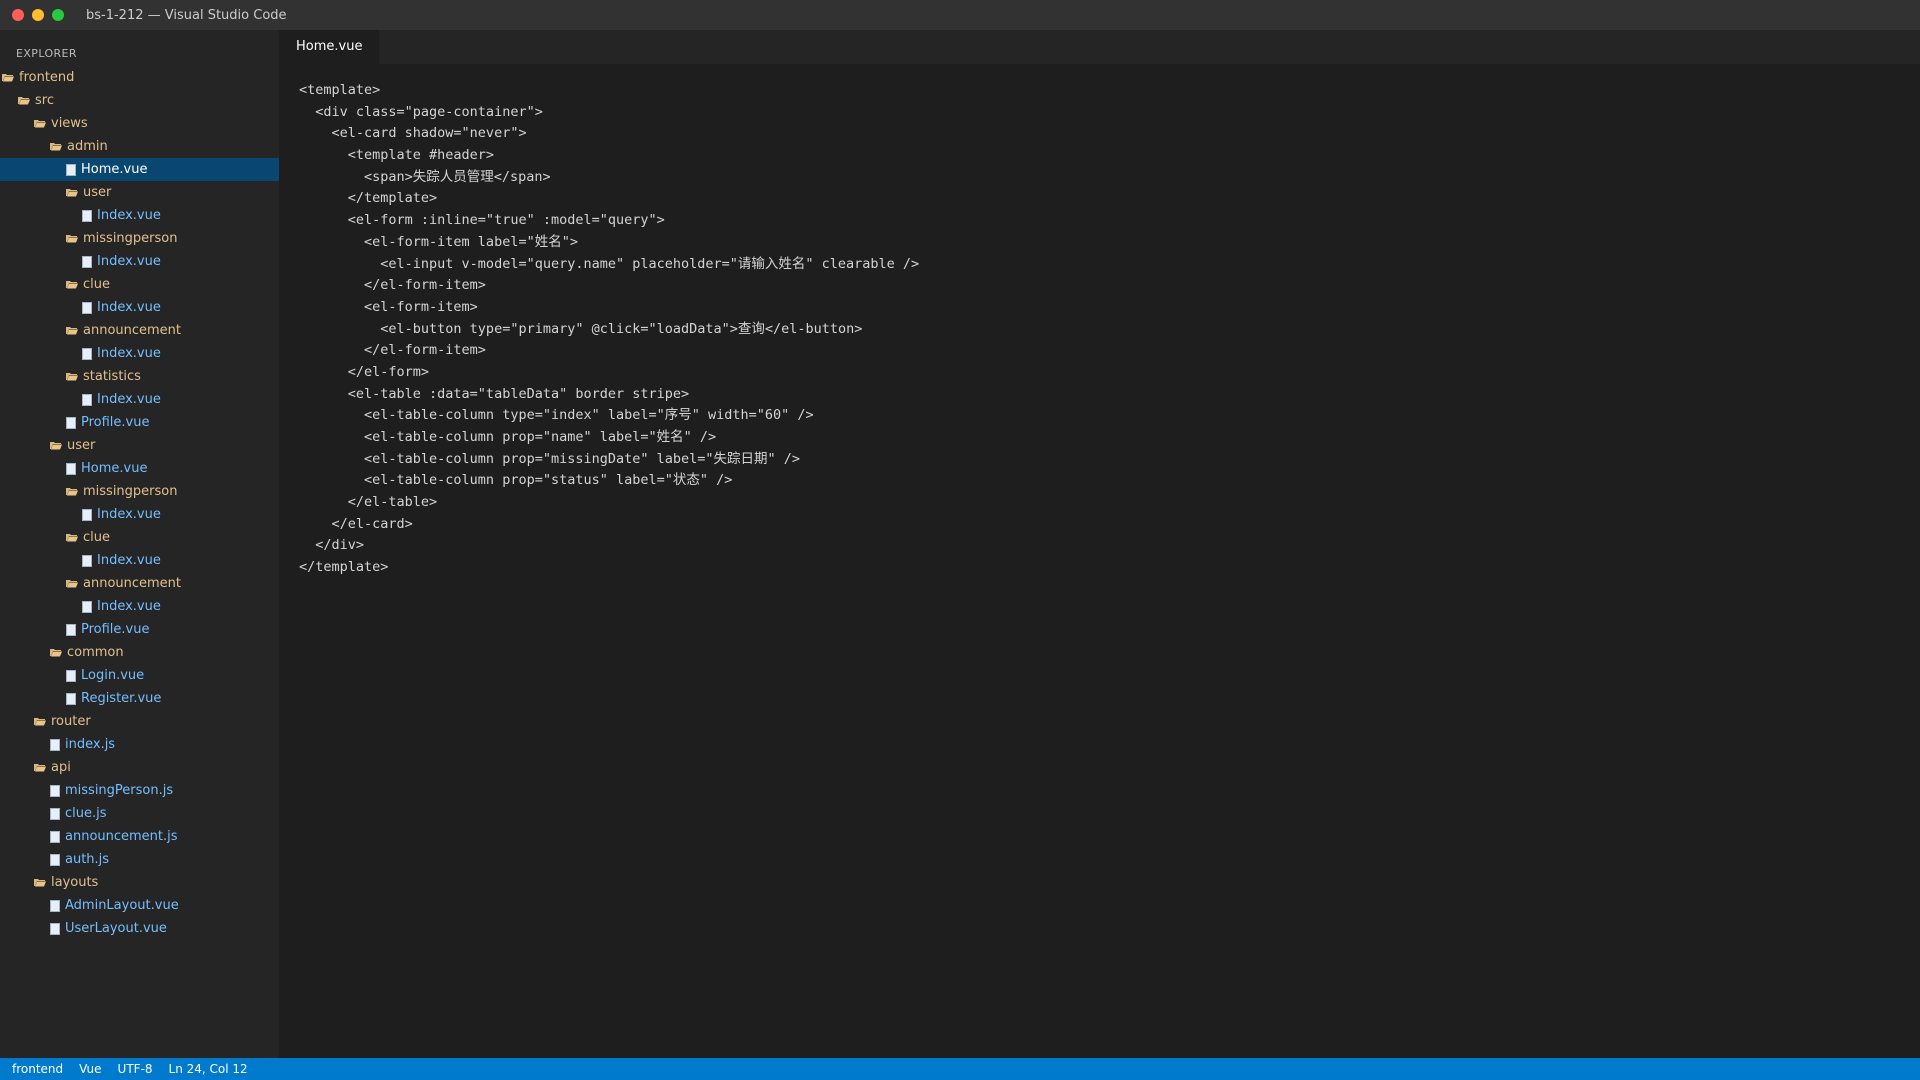  Describe the element at coordinates (392, 285) in the screenshot. I see `code-line: </el-form-item>` at that location.